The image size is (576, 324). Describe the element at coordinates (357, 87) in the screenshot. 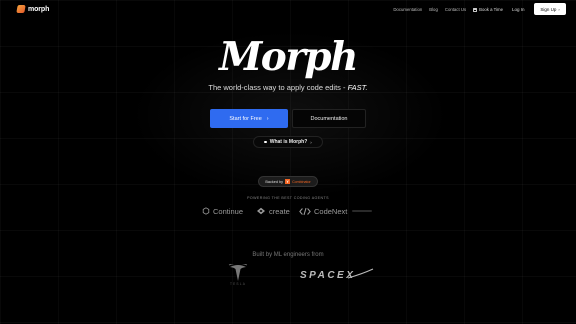

I see `tagline-emphasis: FAST.` at that location.